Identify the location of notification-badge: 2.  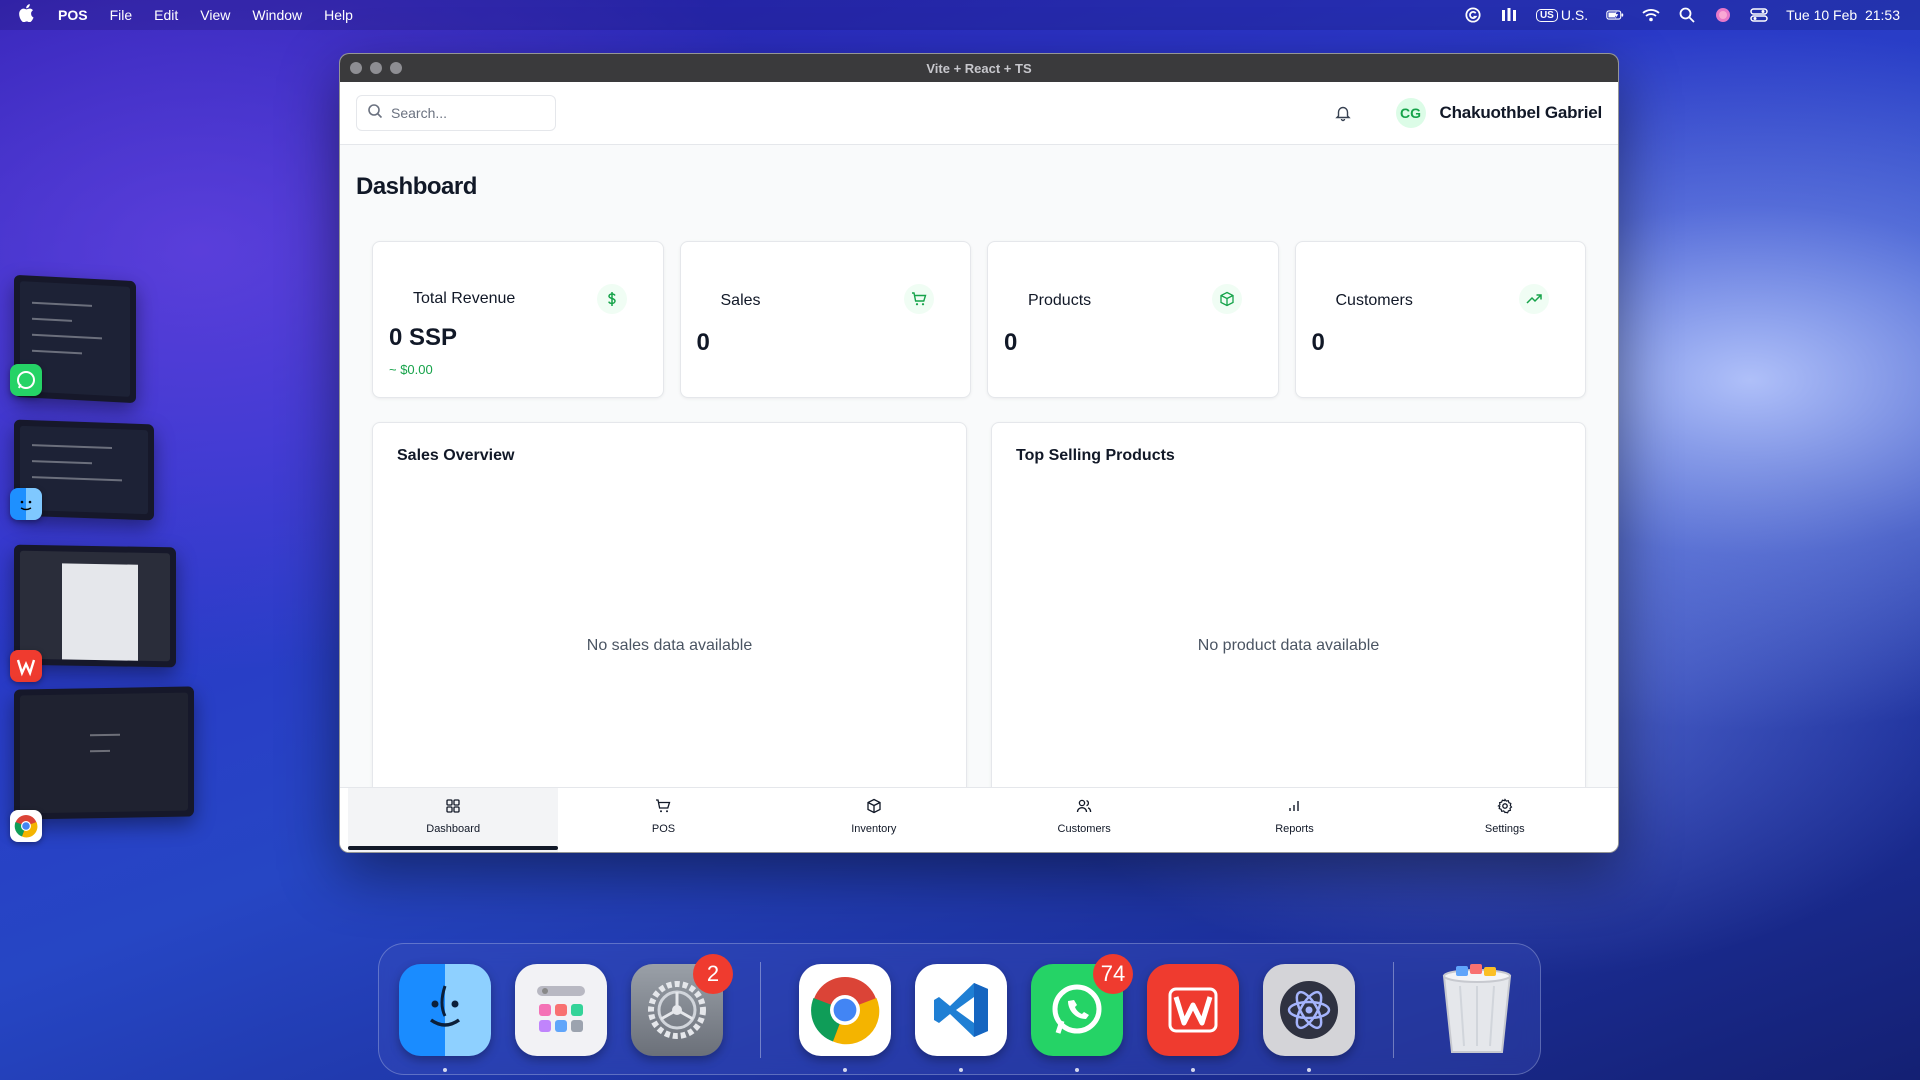
(713, 974).